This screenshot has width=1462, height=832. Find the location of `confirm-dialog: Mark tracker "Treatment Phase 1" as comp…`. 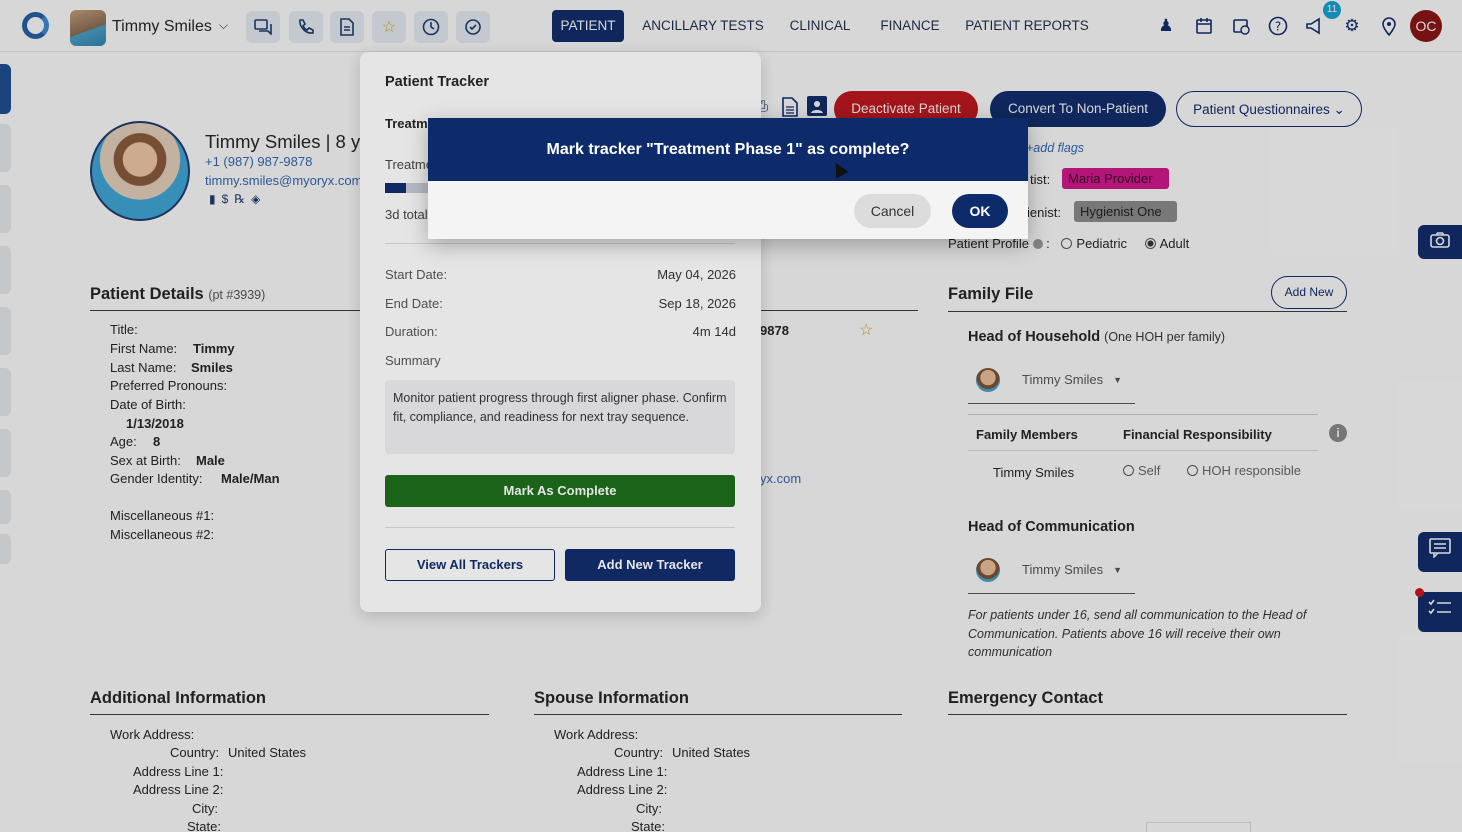

confirm-dialog: Mark tracker "Treatment Phase 1" as comp… is located at coordinates (728, 178).